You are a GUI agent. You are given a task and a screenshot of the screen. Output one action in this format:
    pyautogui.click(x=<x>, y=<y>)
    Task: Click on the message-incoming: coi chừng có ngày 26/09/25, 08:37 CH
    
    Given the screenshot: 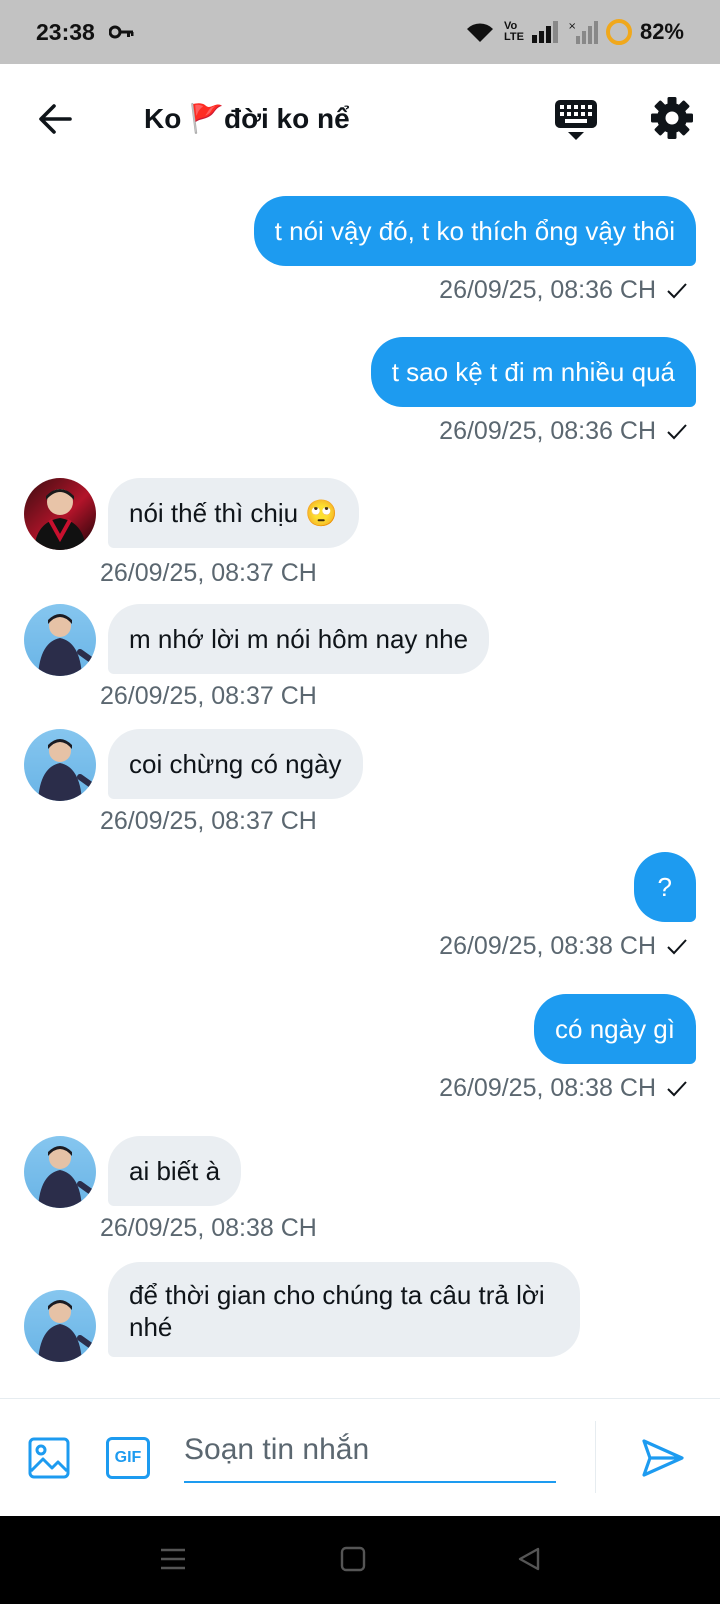 What is the action you would take?
    pyautogui.click(x=360, y=787)
    